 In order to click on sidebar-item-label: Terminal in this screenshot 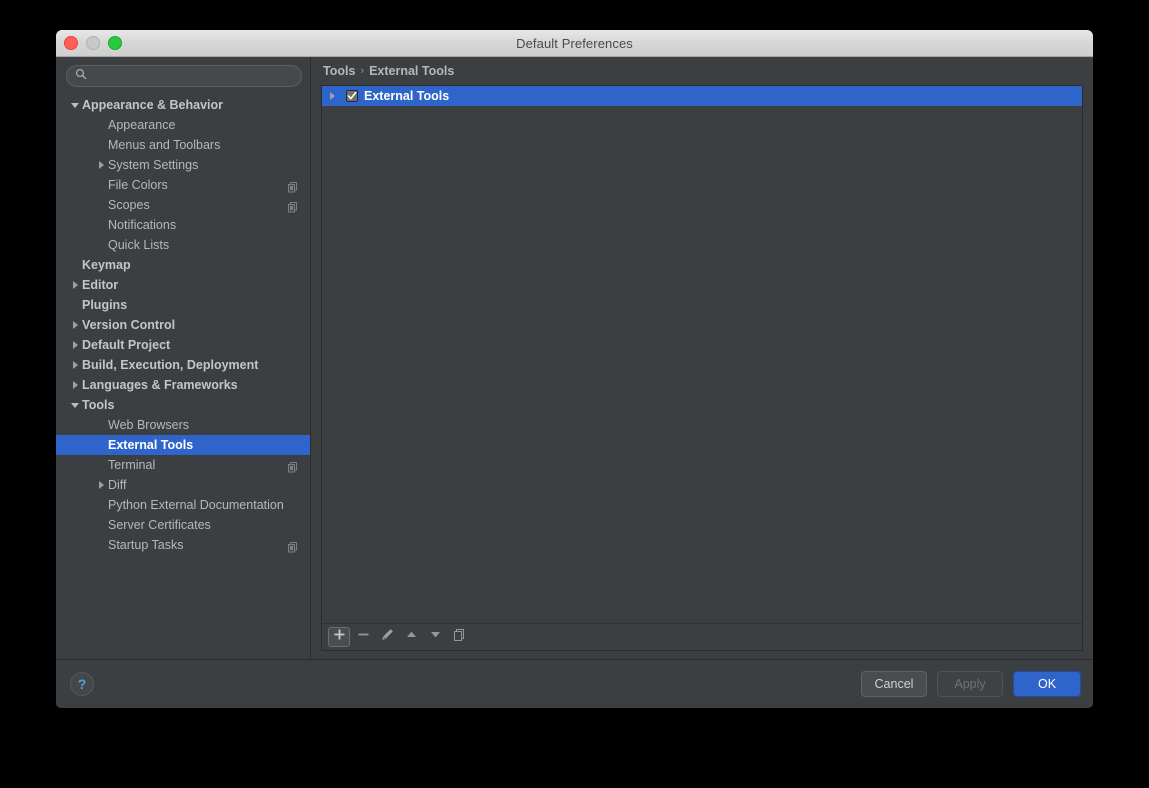, I will do `click(132, 465)`.